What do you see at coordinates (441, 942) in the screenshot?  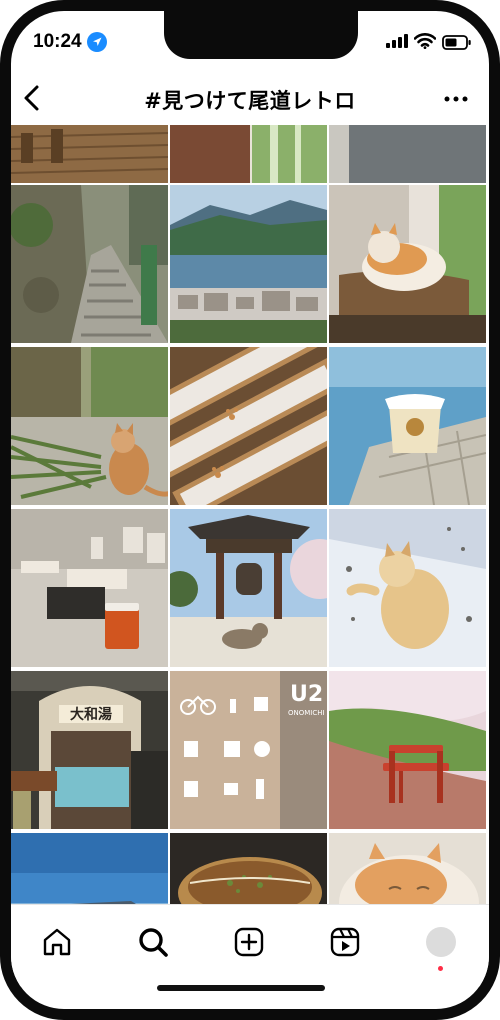 I see `profile-avatar` at bounding box center [441, 942].